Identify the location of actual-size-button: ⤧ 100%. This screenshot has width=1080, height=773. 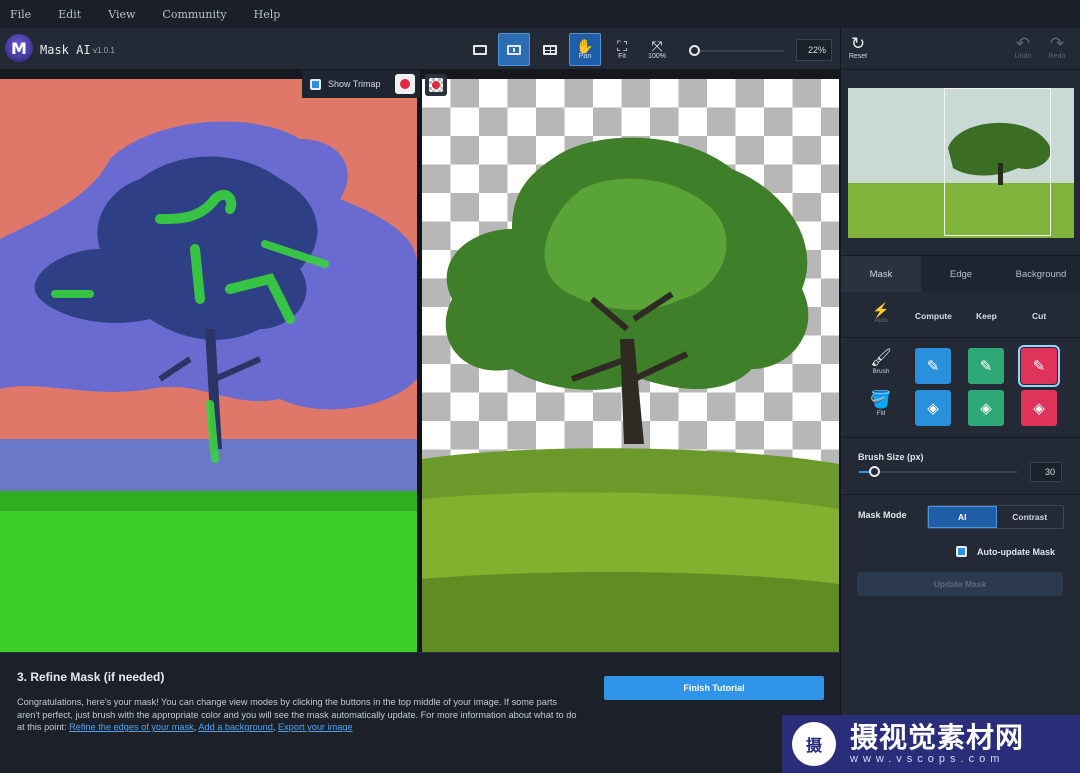
(657, 49).